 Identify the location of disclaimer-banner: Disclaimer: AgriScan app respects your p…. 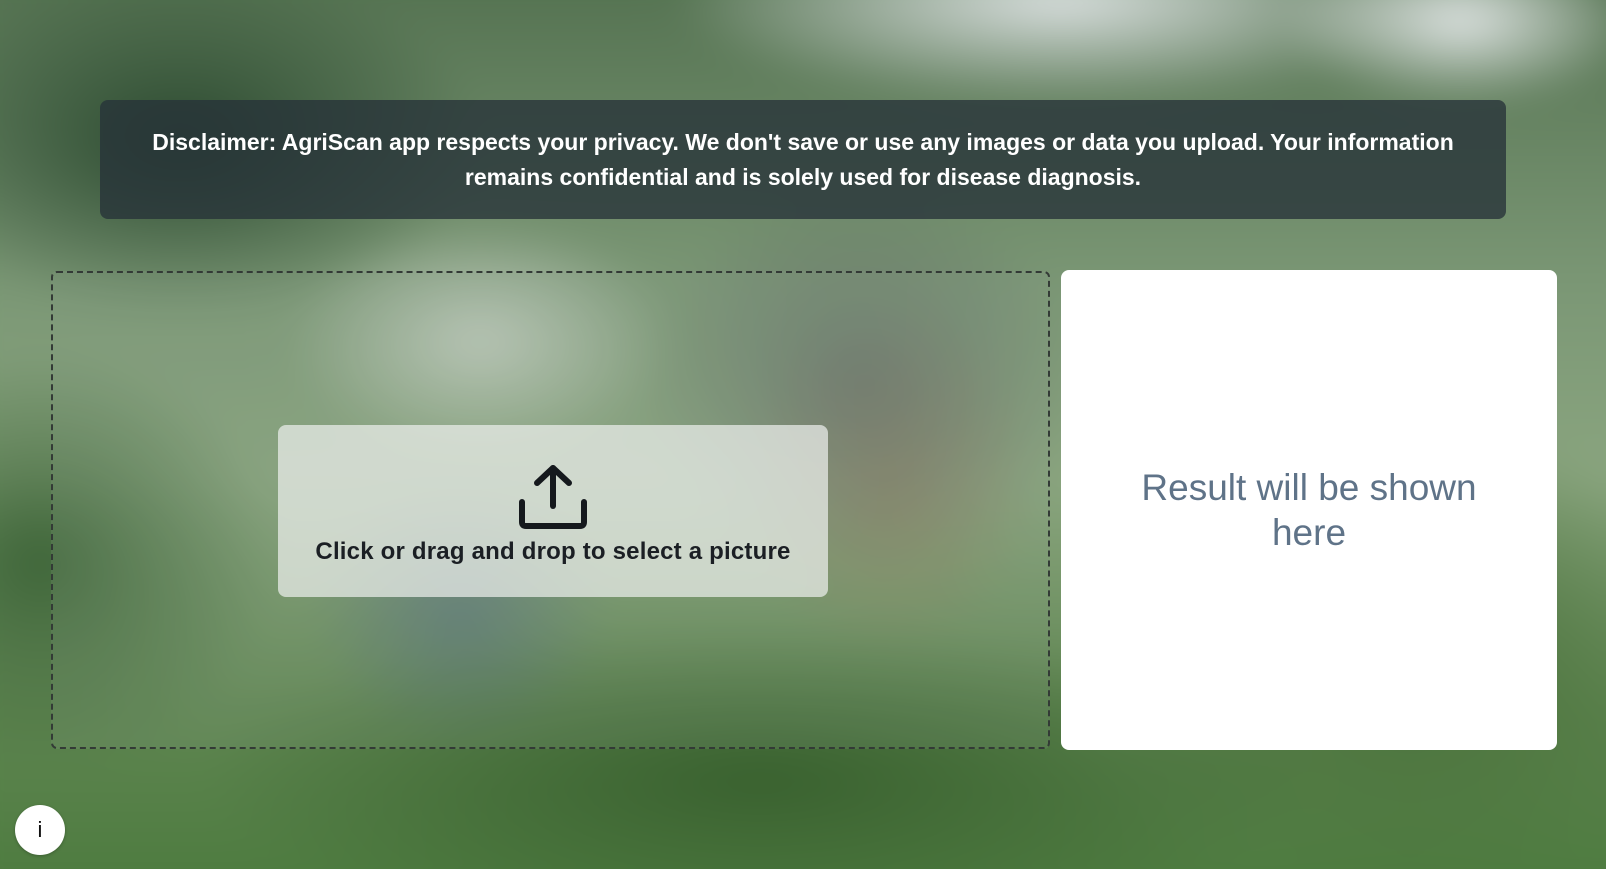
(803, 159).